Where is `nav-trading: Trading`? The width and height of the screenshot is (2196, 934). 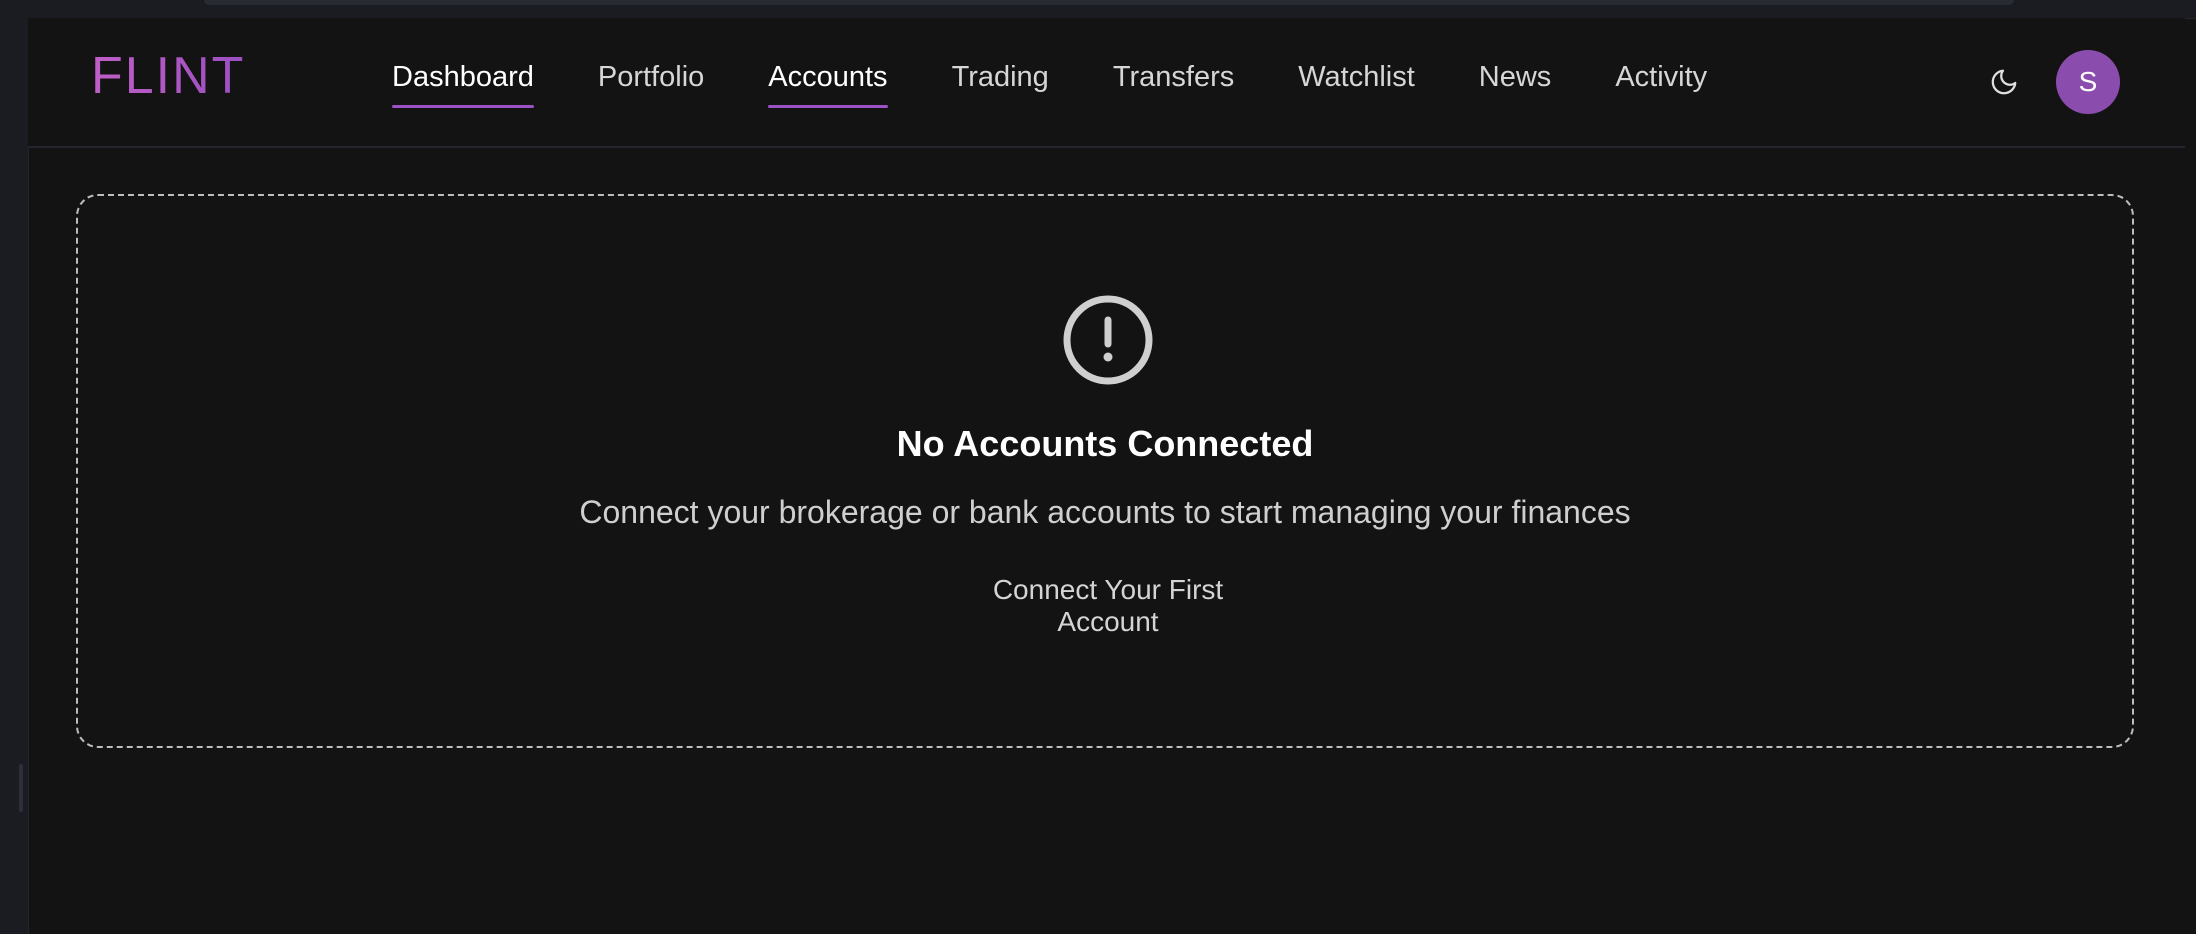
nav-trading: Trading is located at coordinates (1000, 77).